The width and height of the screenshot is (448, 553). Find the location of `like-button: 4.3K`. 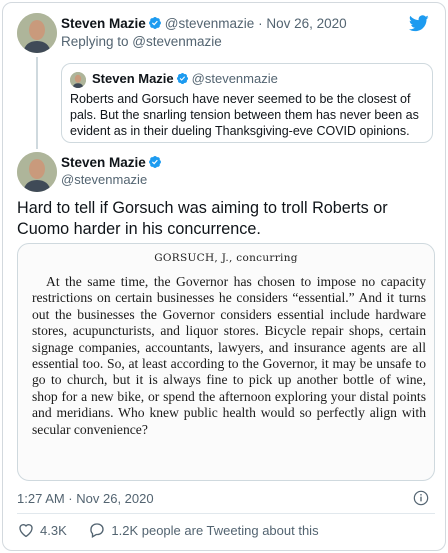

like-button: 4.3K is located at coordinates (42, 530).